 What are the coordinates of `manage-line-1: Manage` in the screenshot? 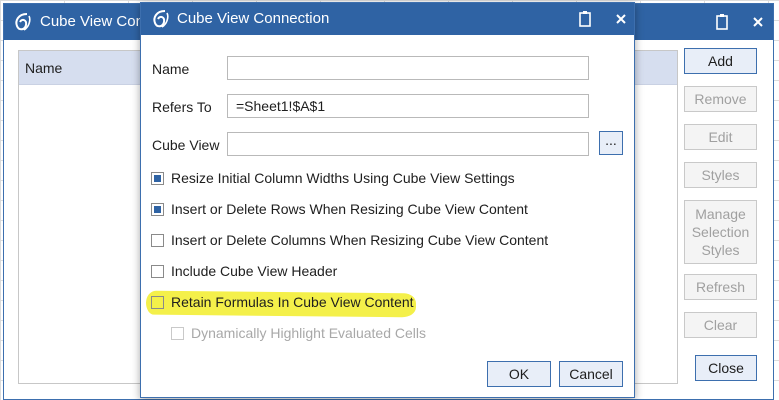 It's located at (720, 214).